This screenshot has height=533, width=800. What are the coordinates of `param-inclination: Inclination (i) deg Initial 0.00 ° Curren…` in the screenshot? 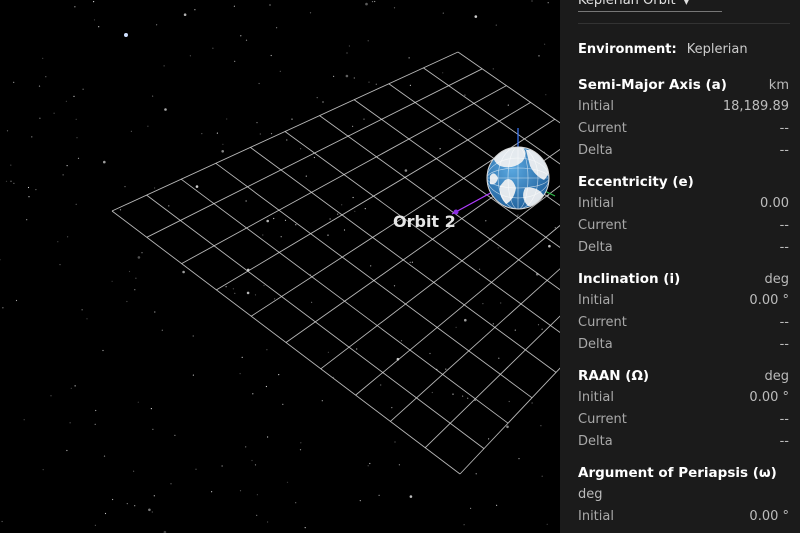 It's located at (683, 312).